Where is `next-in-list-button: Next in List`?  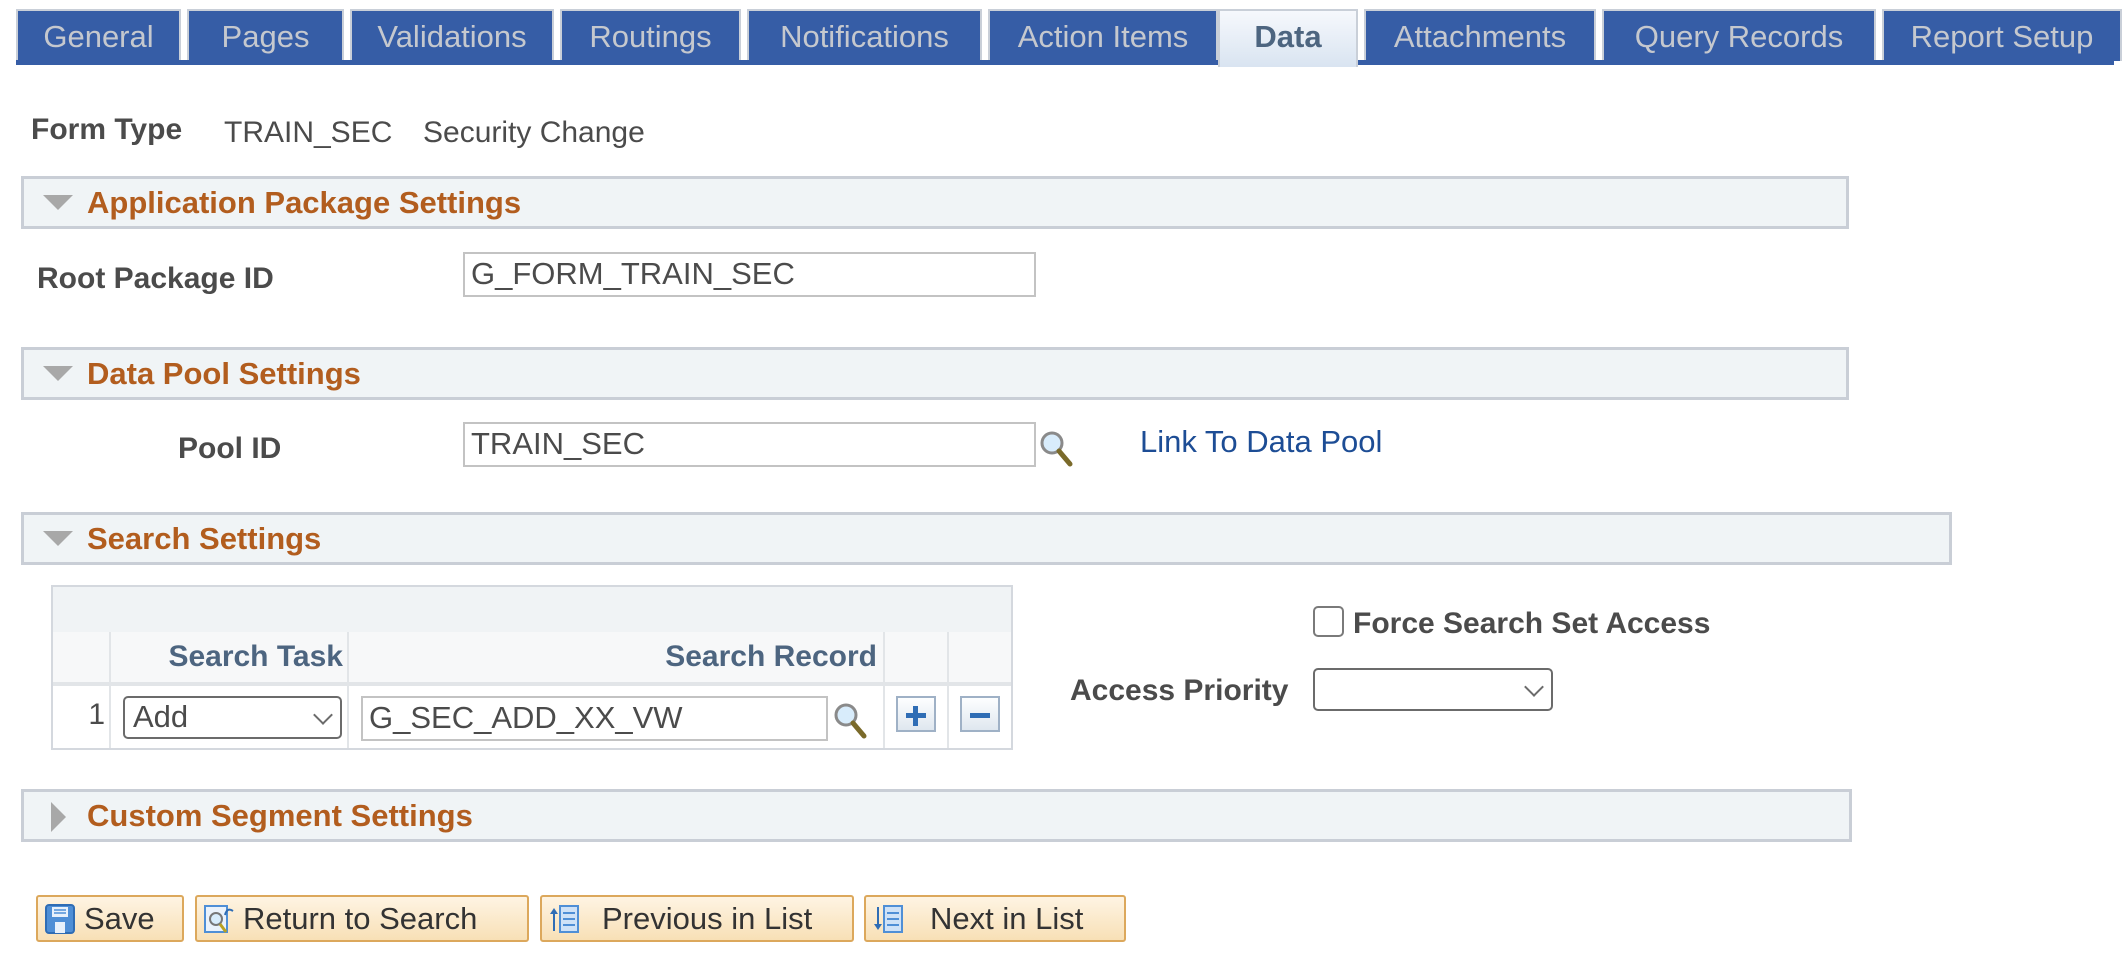 next-in-list-button: Next in List is located at coordinates (995, 918).